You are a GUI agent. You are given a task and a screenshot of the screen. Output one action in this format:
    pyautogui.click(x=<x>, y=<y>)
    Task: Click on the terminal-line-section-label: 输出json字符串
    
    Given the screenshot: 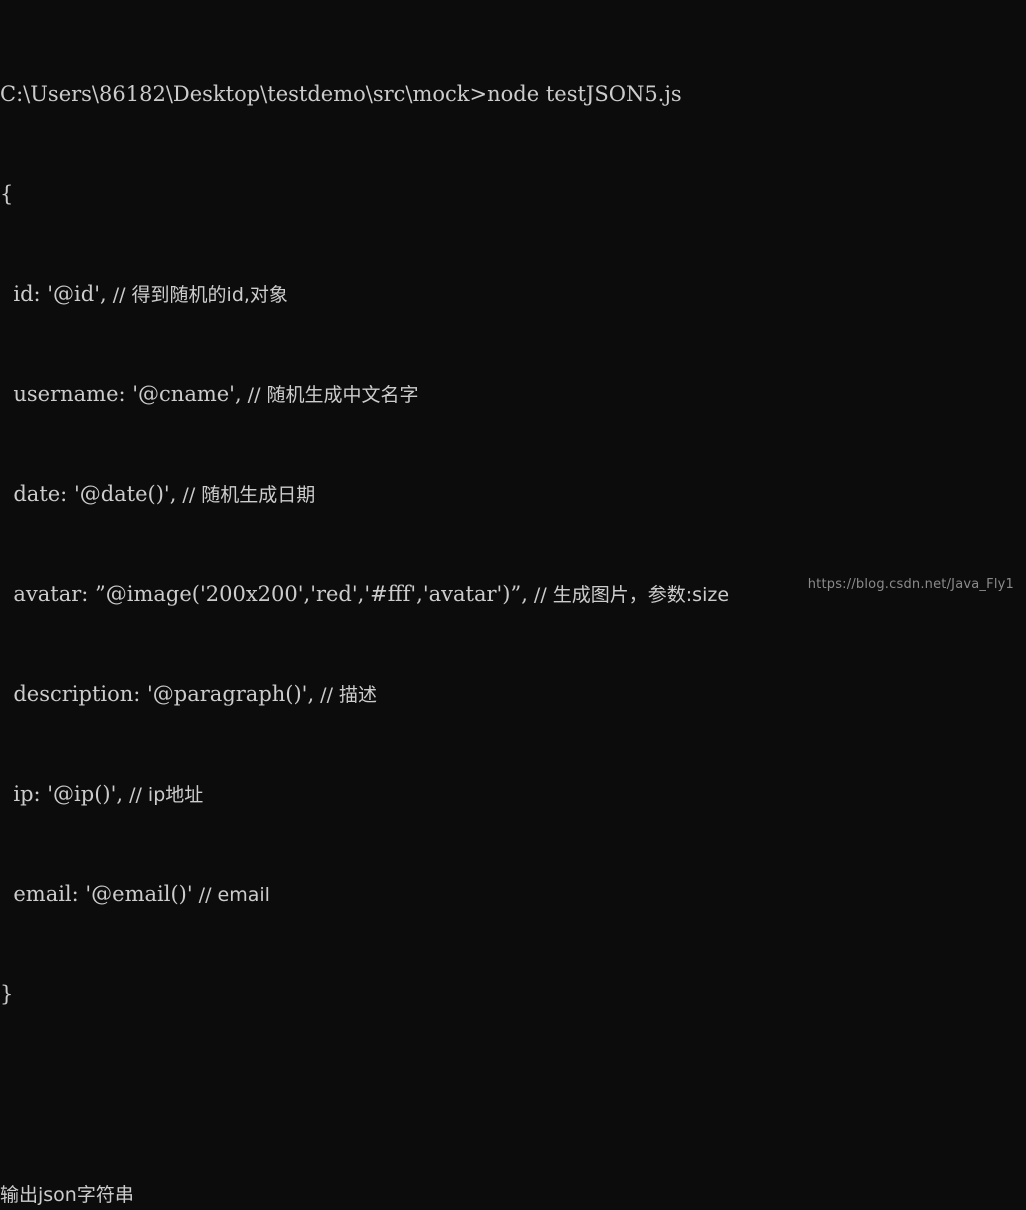 What is the action you would take?
    pyautogui.click(x=513, y=1194)
    